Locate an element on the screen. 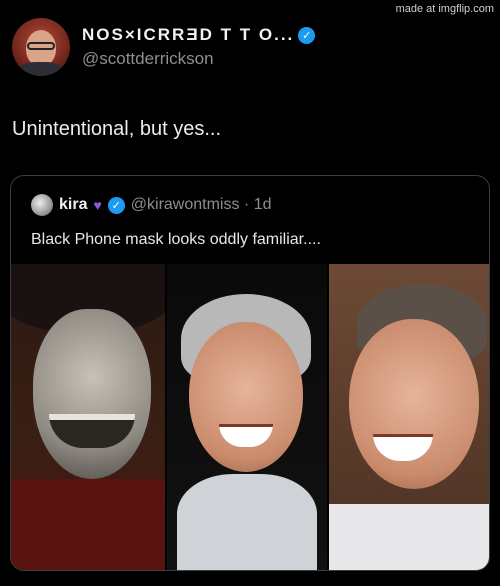 This screenshot has width=500, height=586. quoted-tweet-header: kira ♥ ✓ @kirawontmiss · 1d is located at coordinates (151, 205).